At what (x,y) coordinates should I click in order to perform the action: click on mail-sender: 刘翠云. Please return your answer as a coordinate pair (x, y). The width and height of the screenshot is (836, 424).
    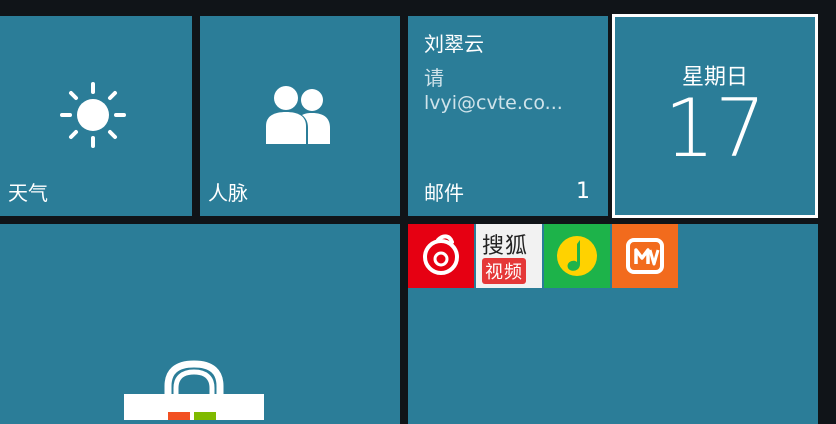
    Looking at the image, I should click on (454, 44).